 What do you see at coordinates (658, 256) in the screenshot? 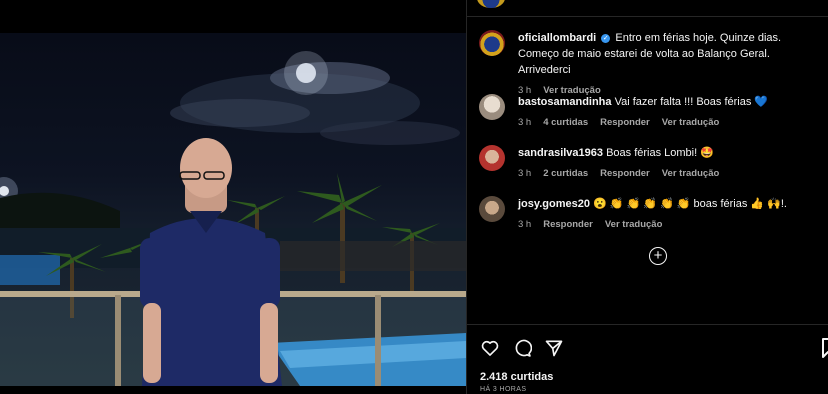
I see `plus-circle-icon: +` at bounding box center [658, 256].